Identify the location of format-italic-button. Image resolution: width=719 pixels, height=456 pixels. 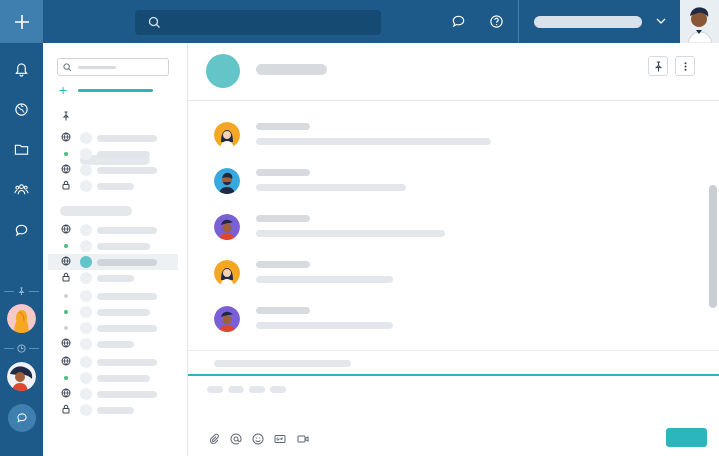
(236, 389).